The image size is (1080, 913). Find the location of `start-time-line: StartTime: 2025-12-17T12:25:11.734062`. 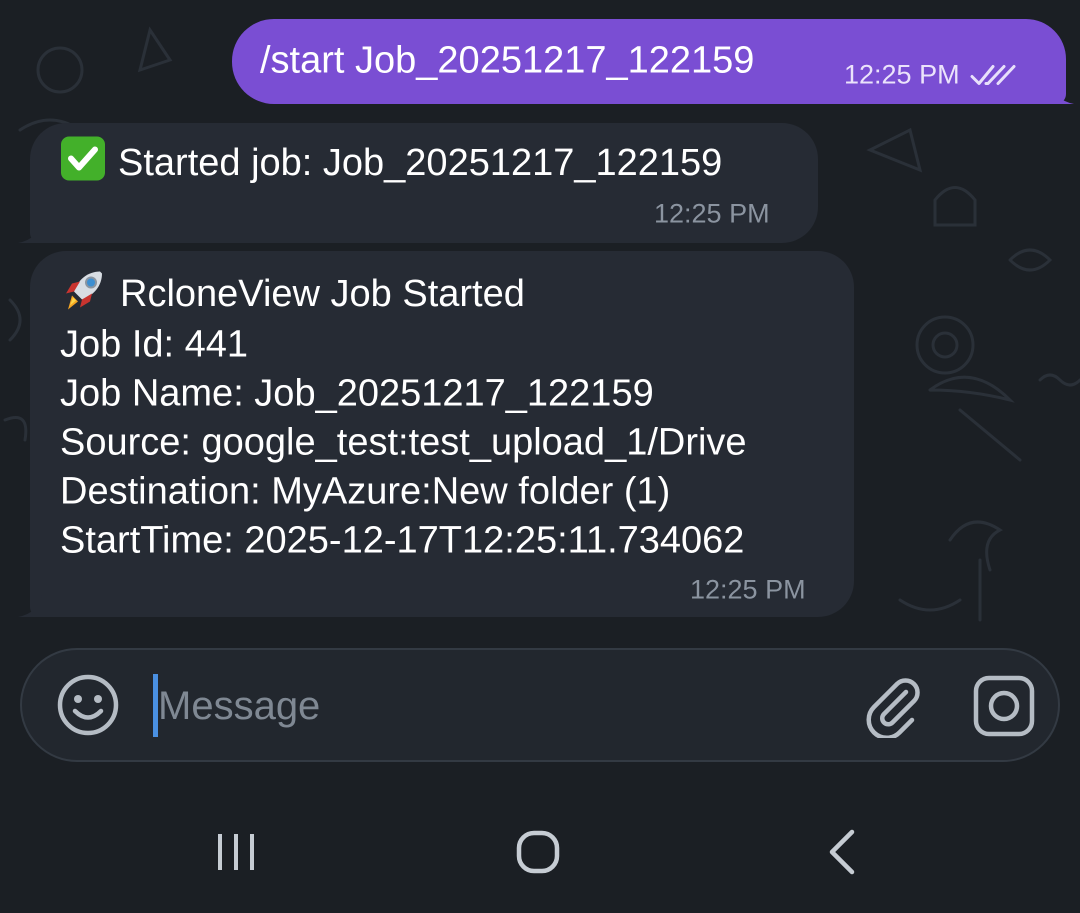

start-time-line: StartTime: 2025-12-17T12:25:11.734062 is located at coordinates (402, 540).